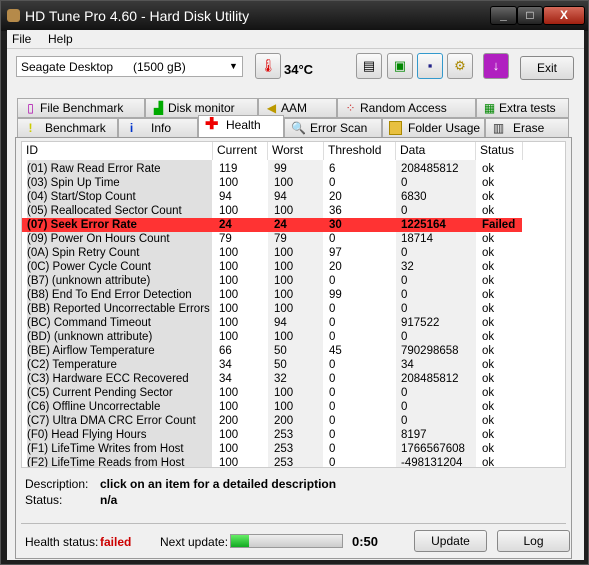 The width and height of the screenshot is (589, 565). What do you see at coordinates (503, 15) in the screenshot?
I see `minimize-button: _` at bounding box center [503, 15].